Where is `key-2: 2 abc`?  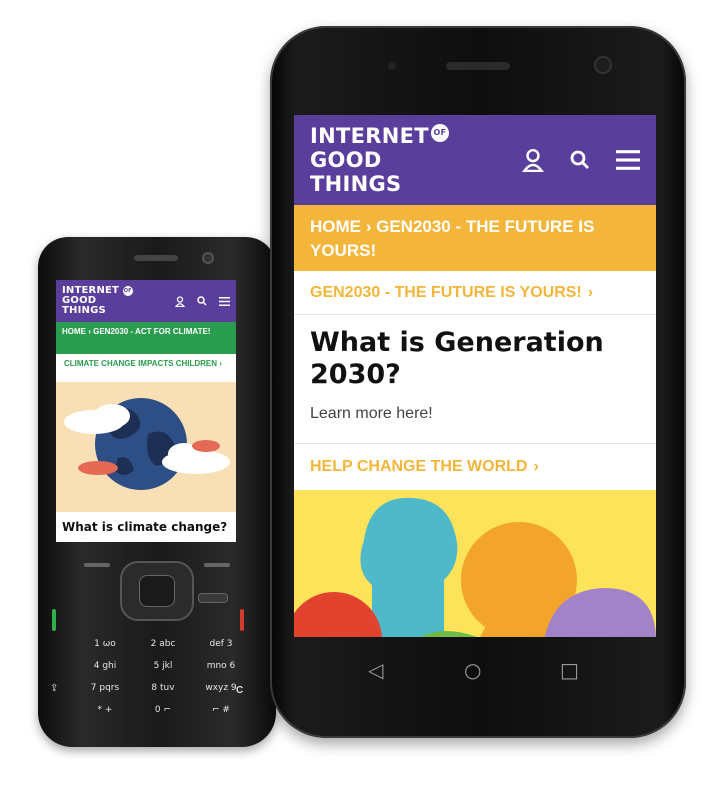 key-2: 2 abc is located at coordinates (163, 644).